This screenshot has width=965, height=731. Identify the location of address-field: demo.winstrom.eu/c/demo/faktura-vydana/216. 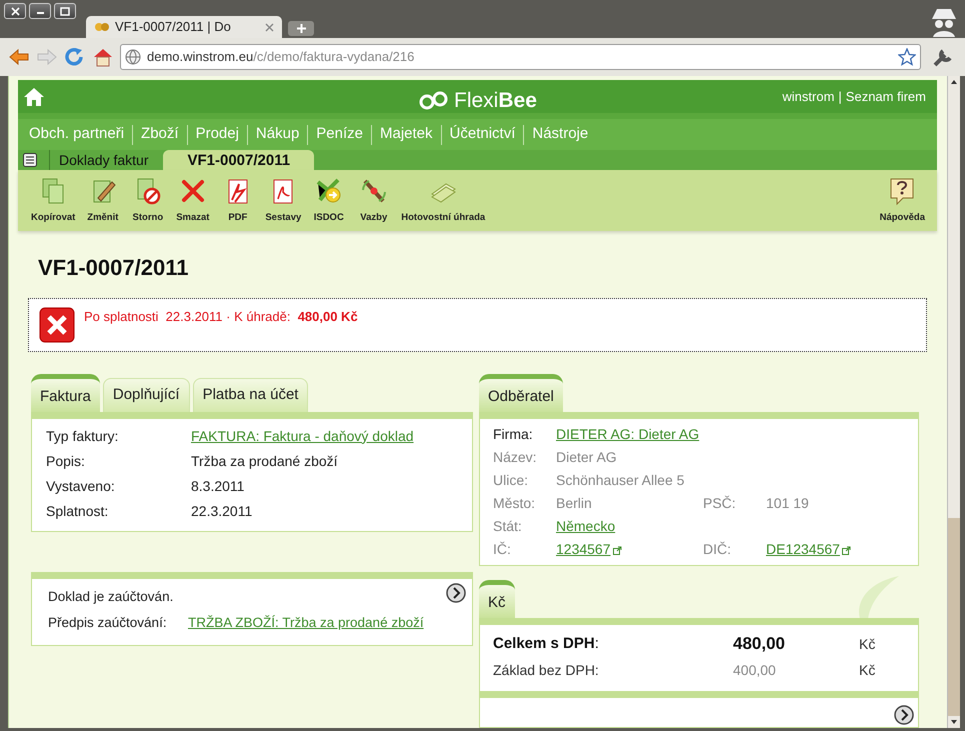
(520, 57).